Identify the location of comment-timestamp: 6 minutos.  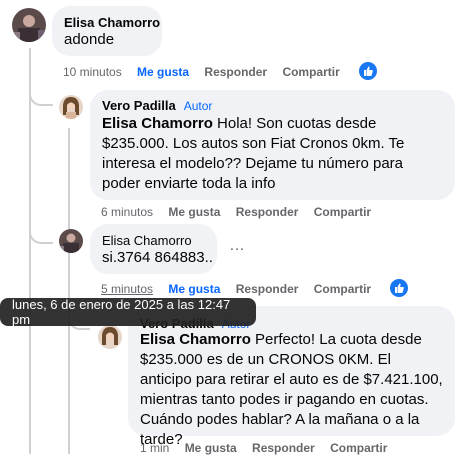
(127, 212).